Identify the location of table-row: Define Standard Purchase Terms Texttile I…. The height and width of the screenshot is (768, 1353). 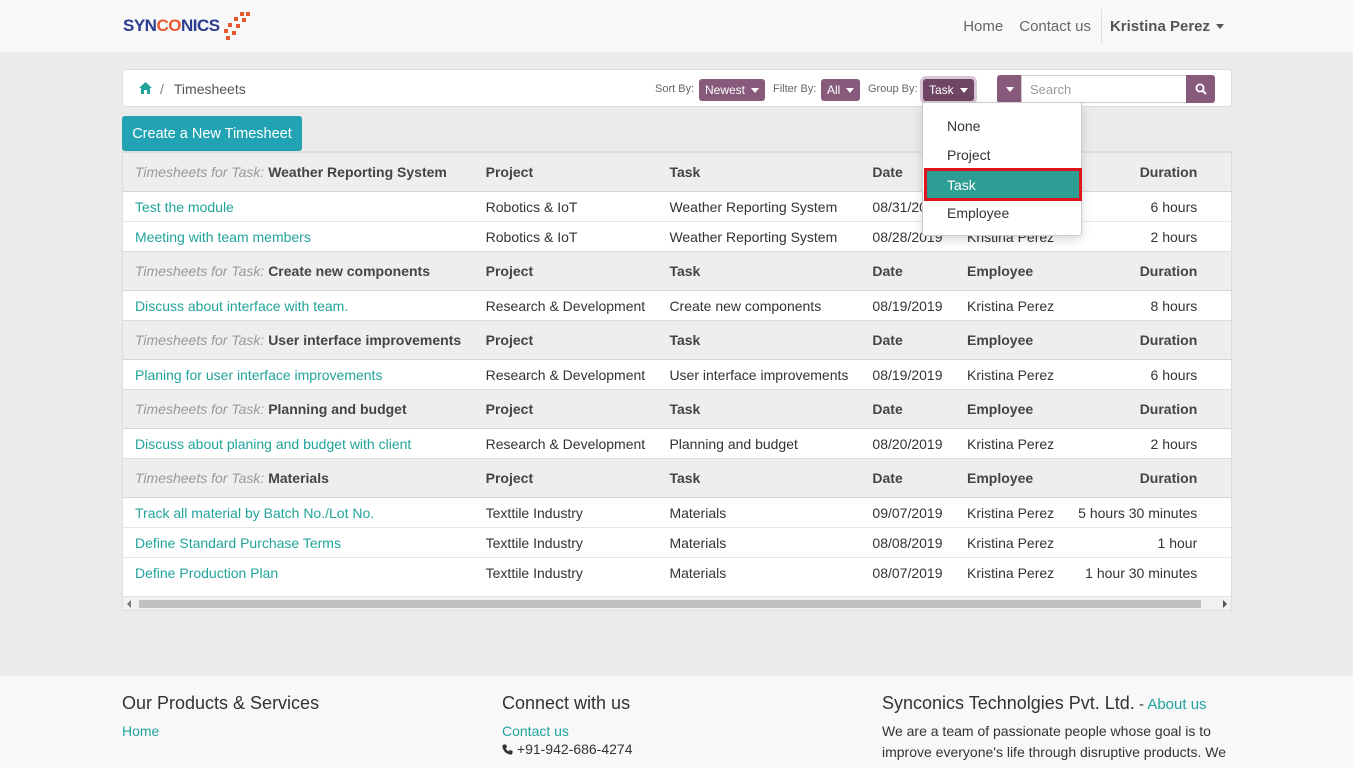
(677, 542).